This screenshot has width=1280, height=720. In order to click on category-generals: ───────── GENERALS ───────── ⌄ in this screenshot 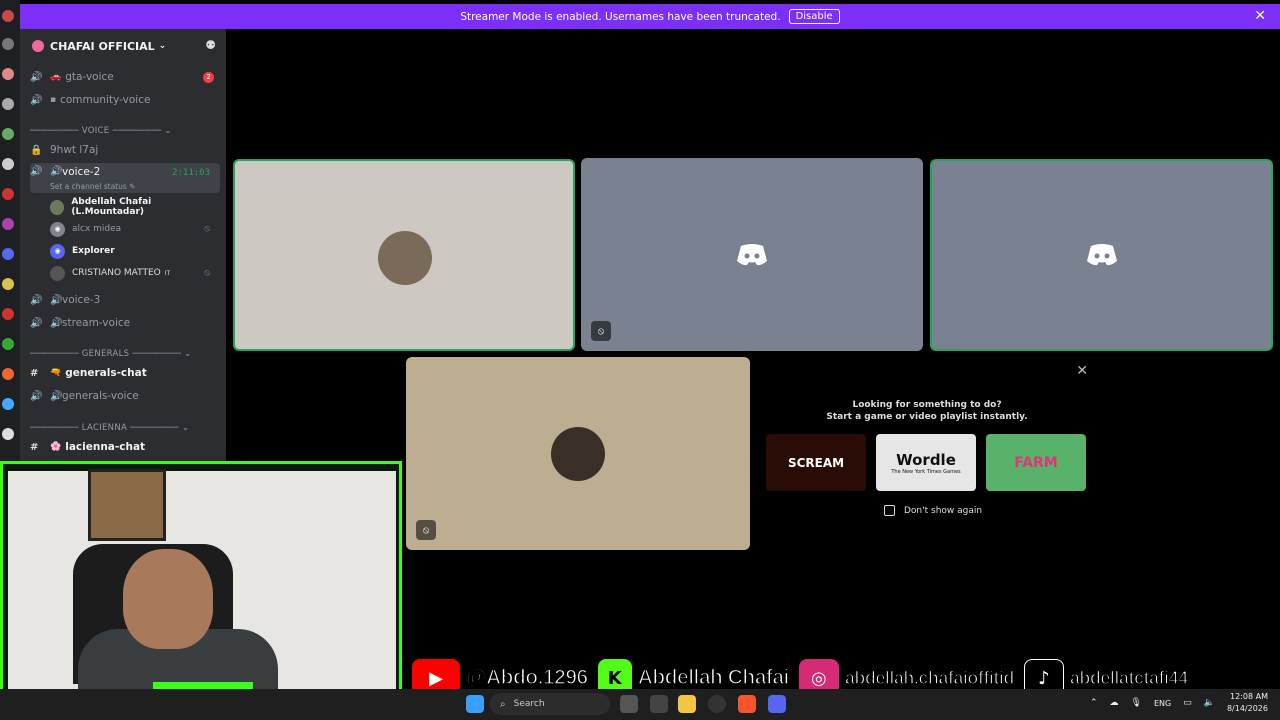, I will do `click(125, 354)`.